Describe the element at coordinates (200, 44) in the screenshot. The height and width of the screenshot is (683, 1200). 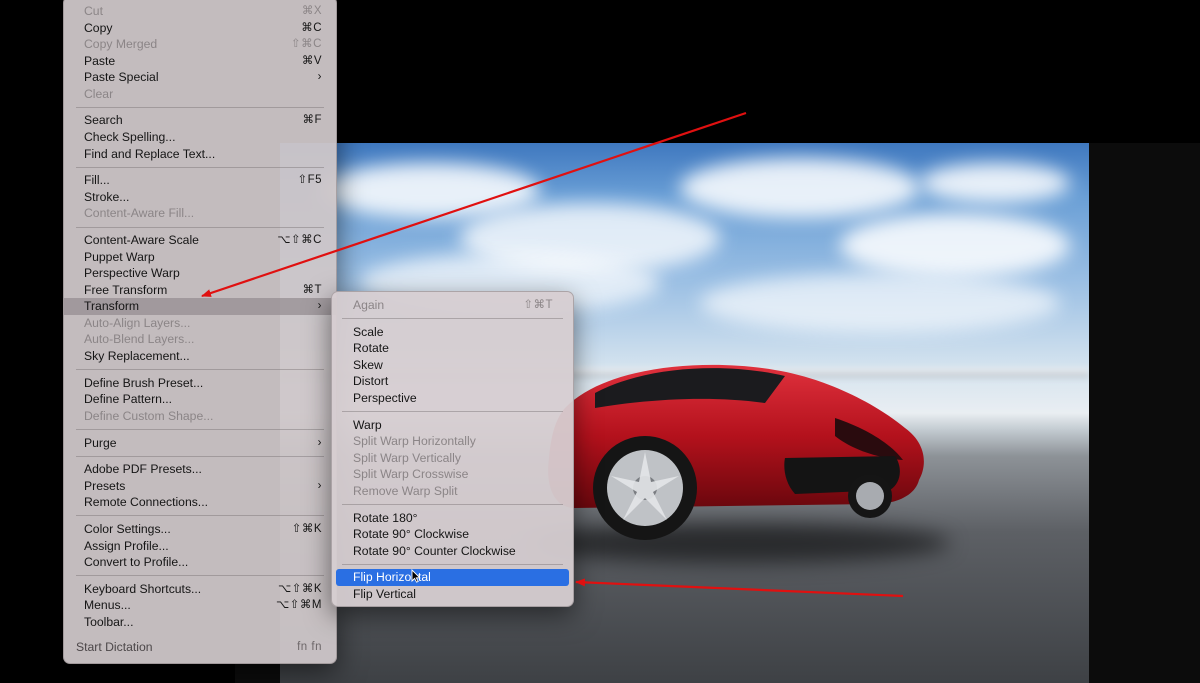
I see `menu-item-copy-merged: Copy Merged ⇧⌘C` at that location.